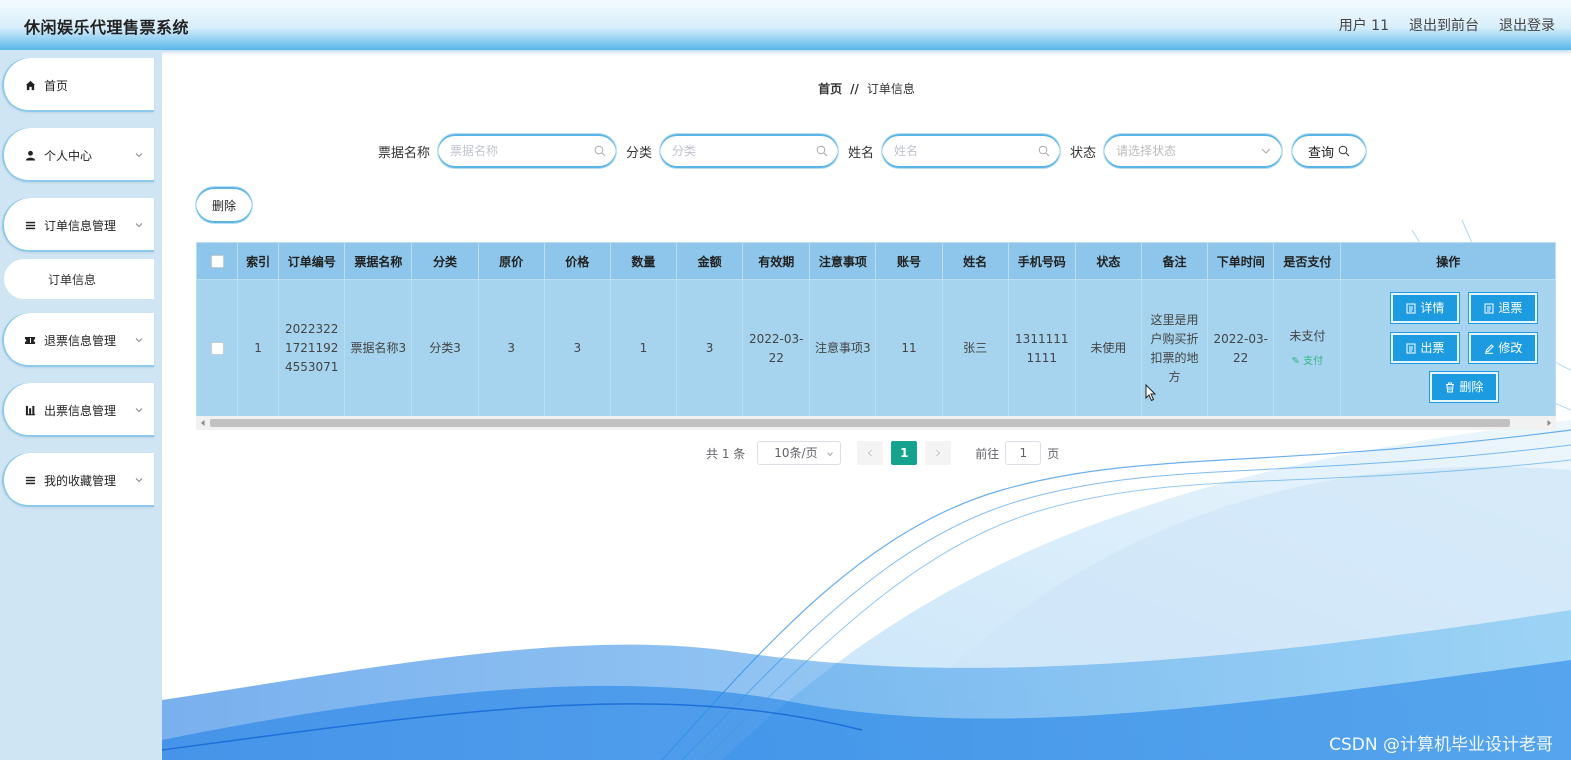 This screenshot has height=760, width=1571. Describe the element at coordinates (56, 85) in the screenshot. I see `sidebar-item-label: 首页` at that location.